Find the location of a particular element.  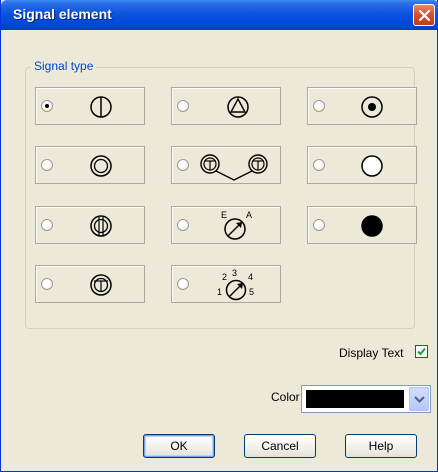

close-icon is located at coordinates (424, 15).